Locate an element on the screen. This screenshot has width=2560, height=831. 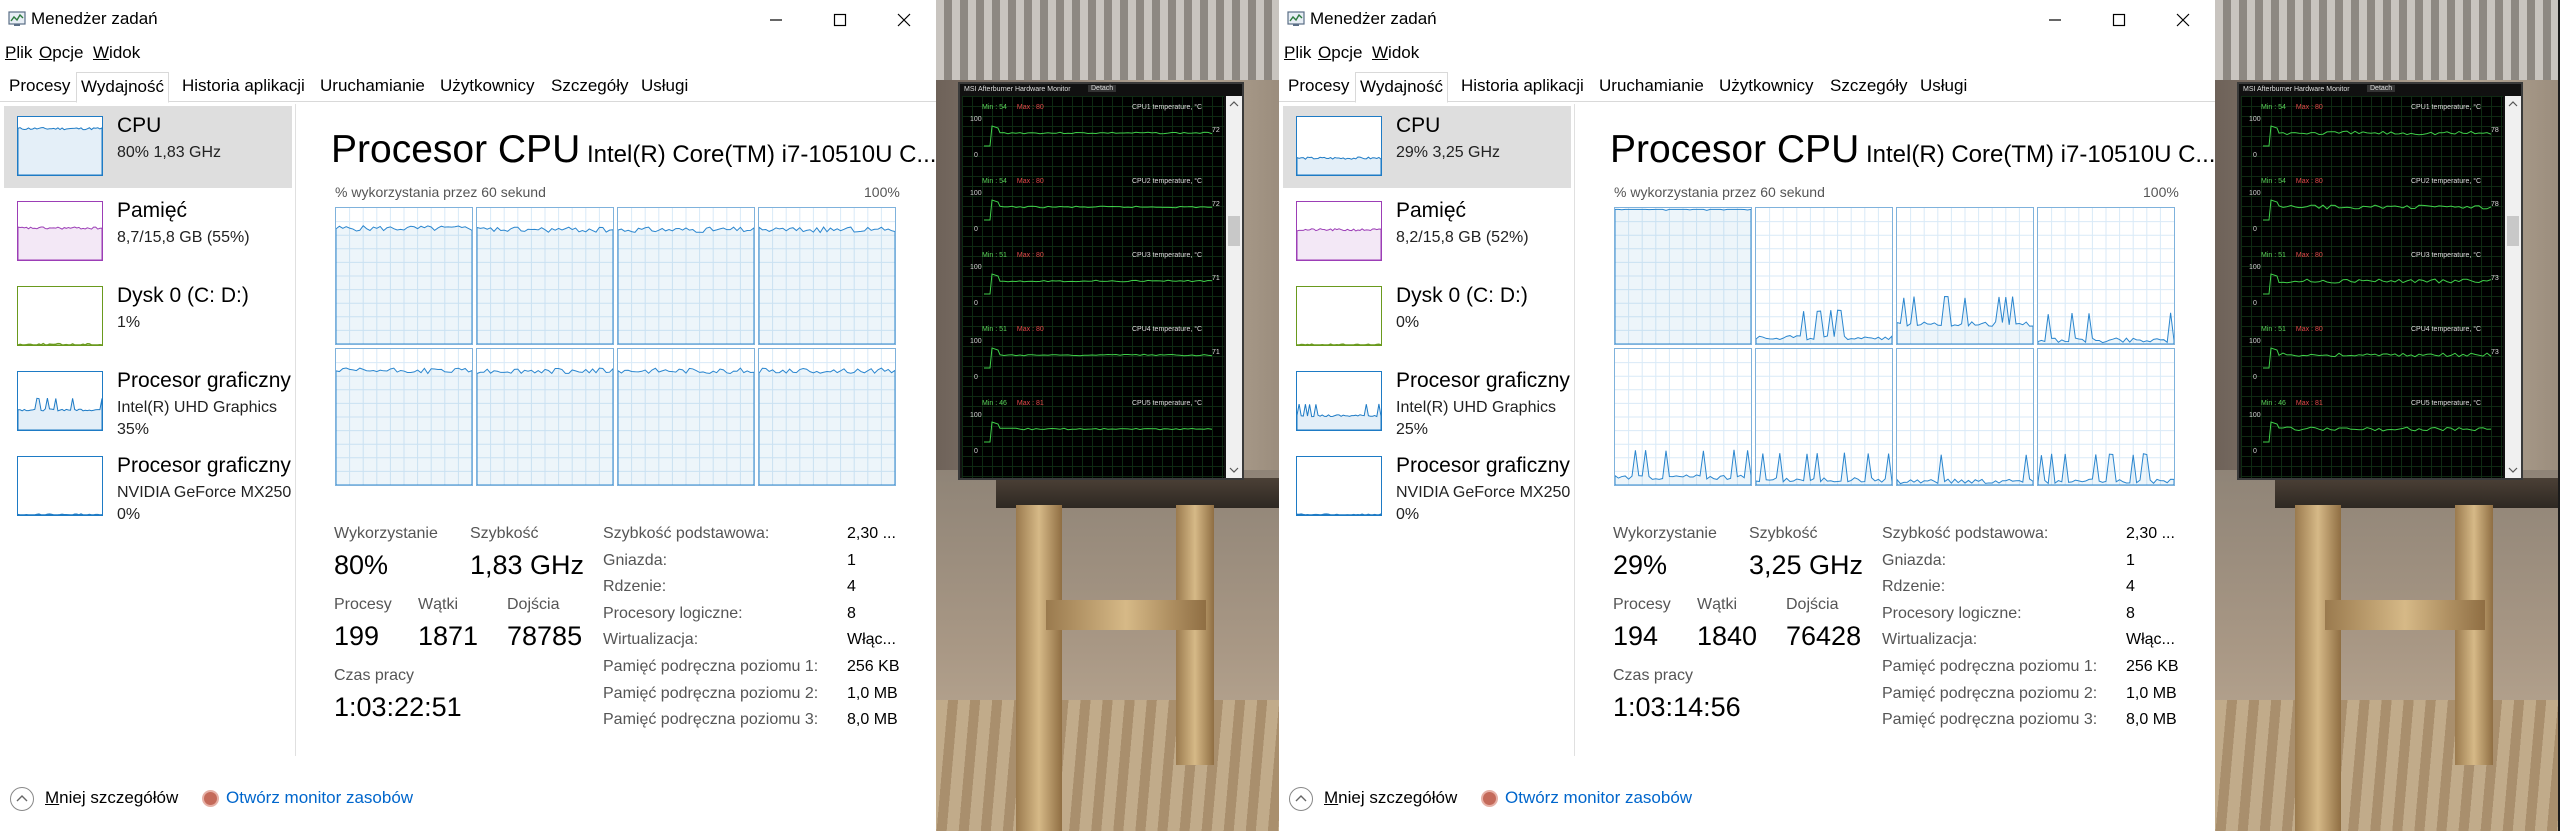
msi-max-value: Max : 80 is located at coordinates (2309, 181).